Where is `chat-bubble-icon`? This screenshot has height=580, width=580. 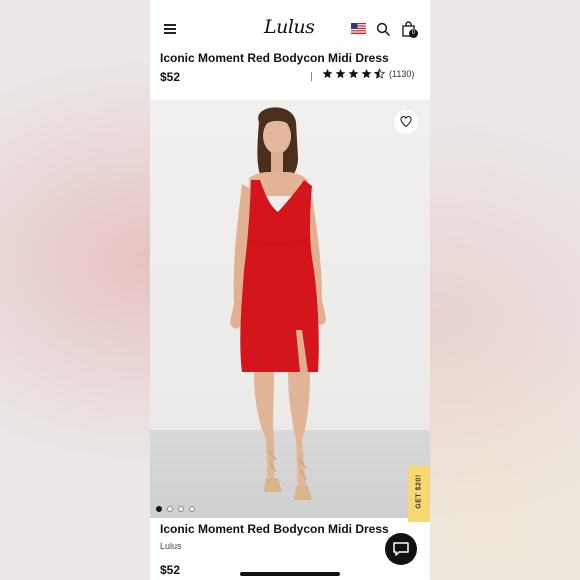
chat-bubble-icon is located at coordinates (401, 549).